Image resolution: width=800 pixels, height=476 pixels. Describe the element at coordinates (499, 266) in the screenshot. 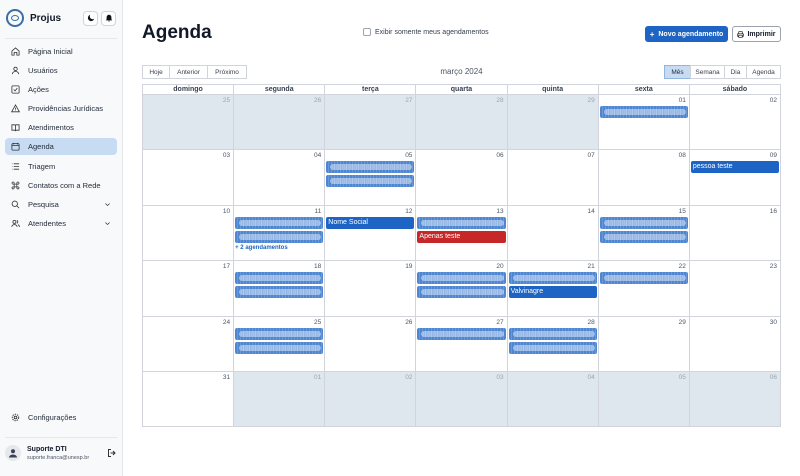

I see `day-number: 20` at that location.